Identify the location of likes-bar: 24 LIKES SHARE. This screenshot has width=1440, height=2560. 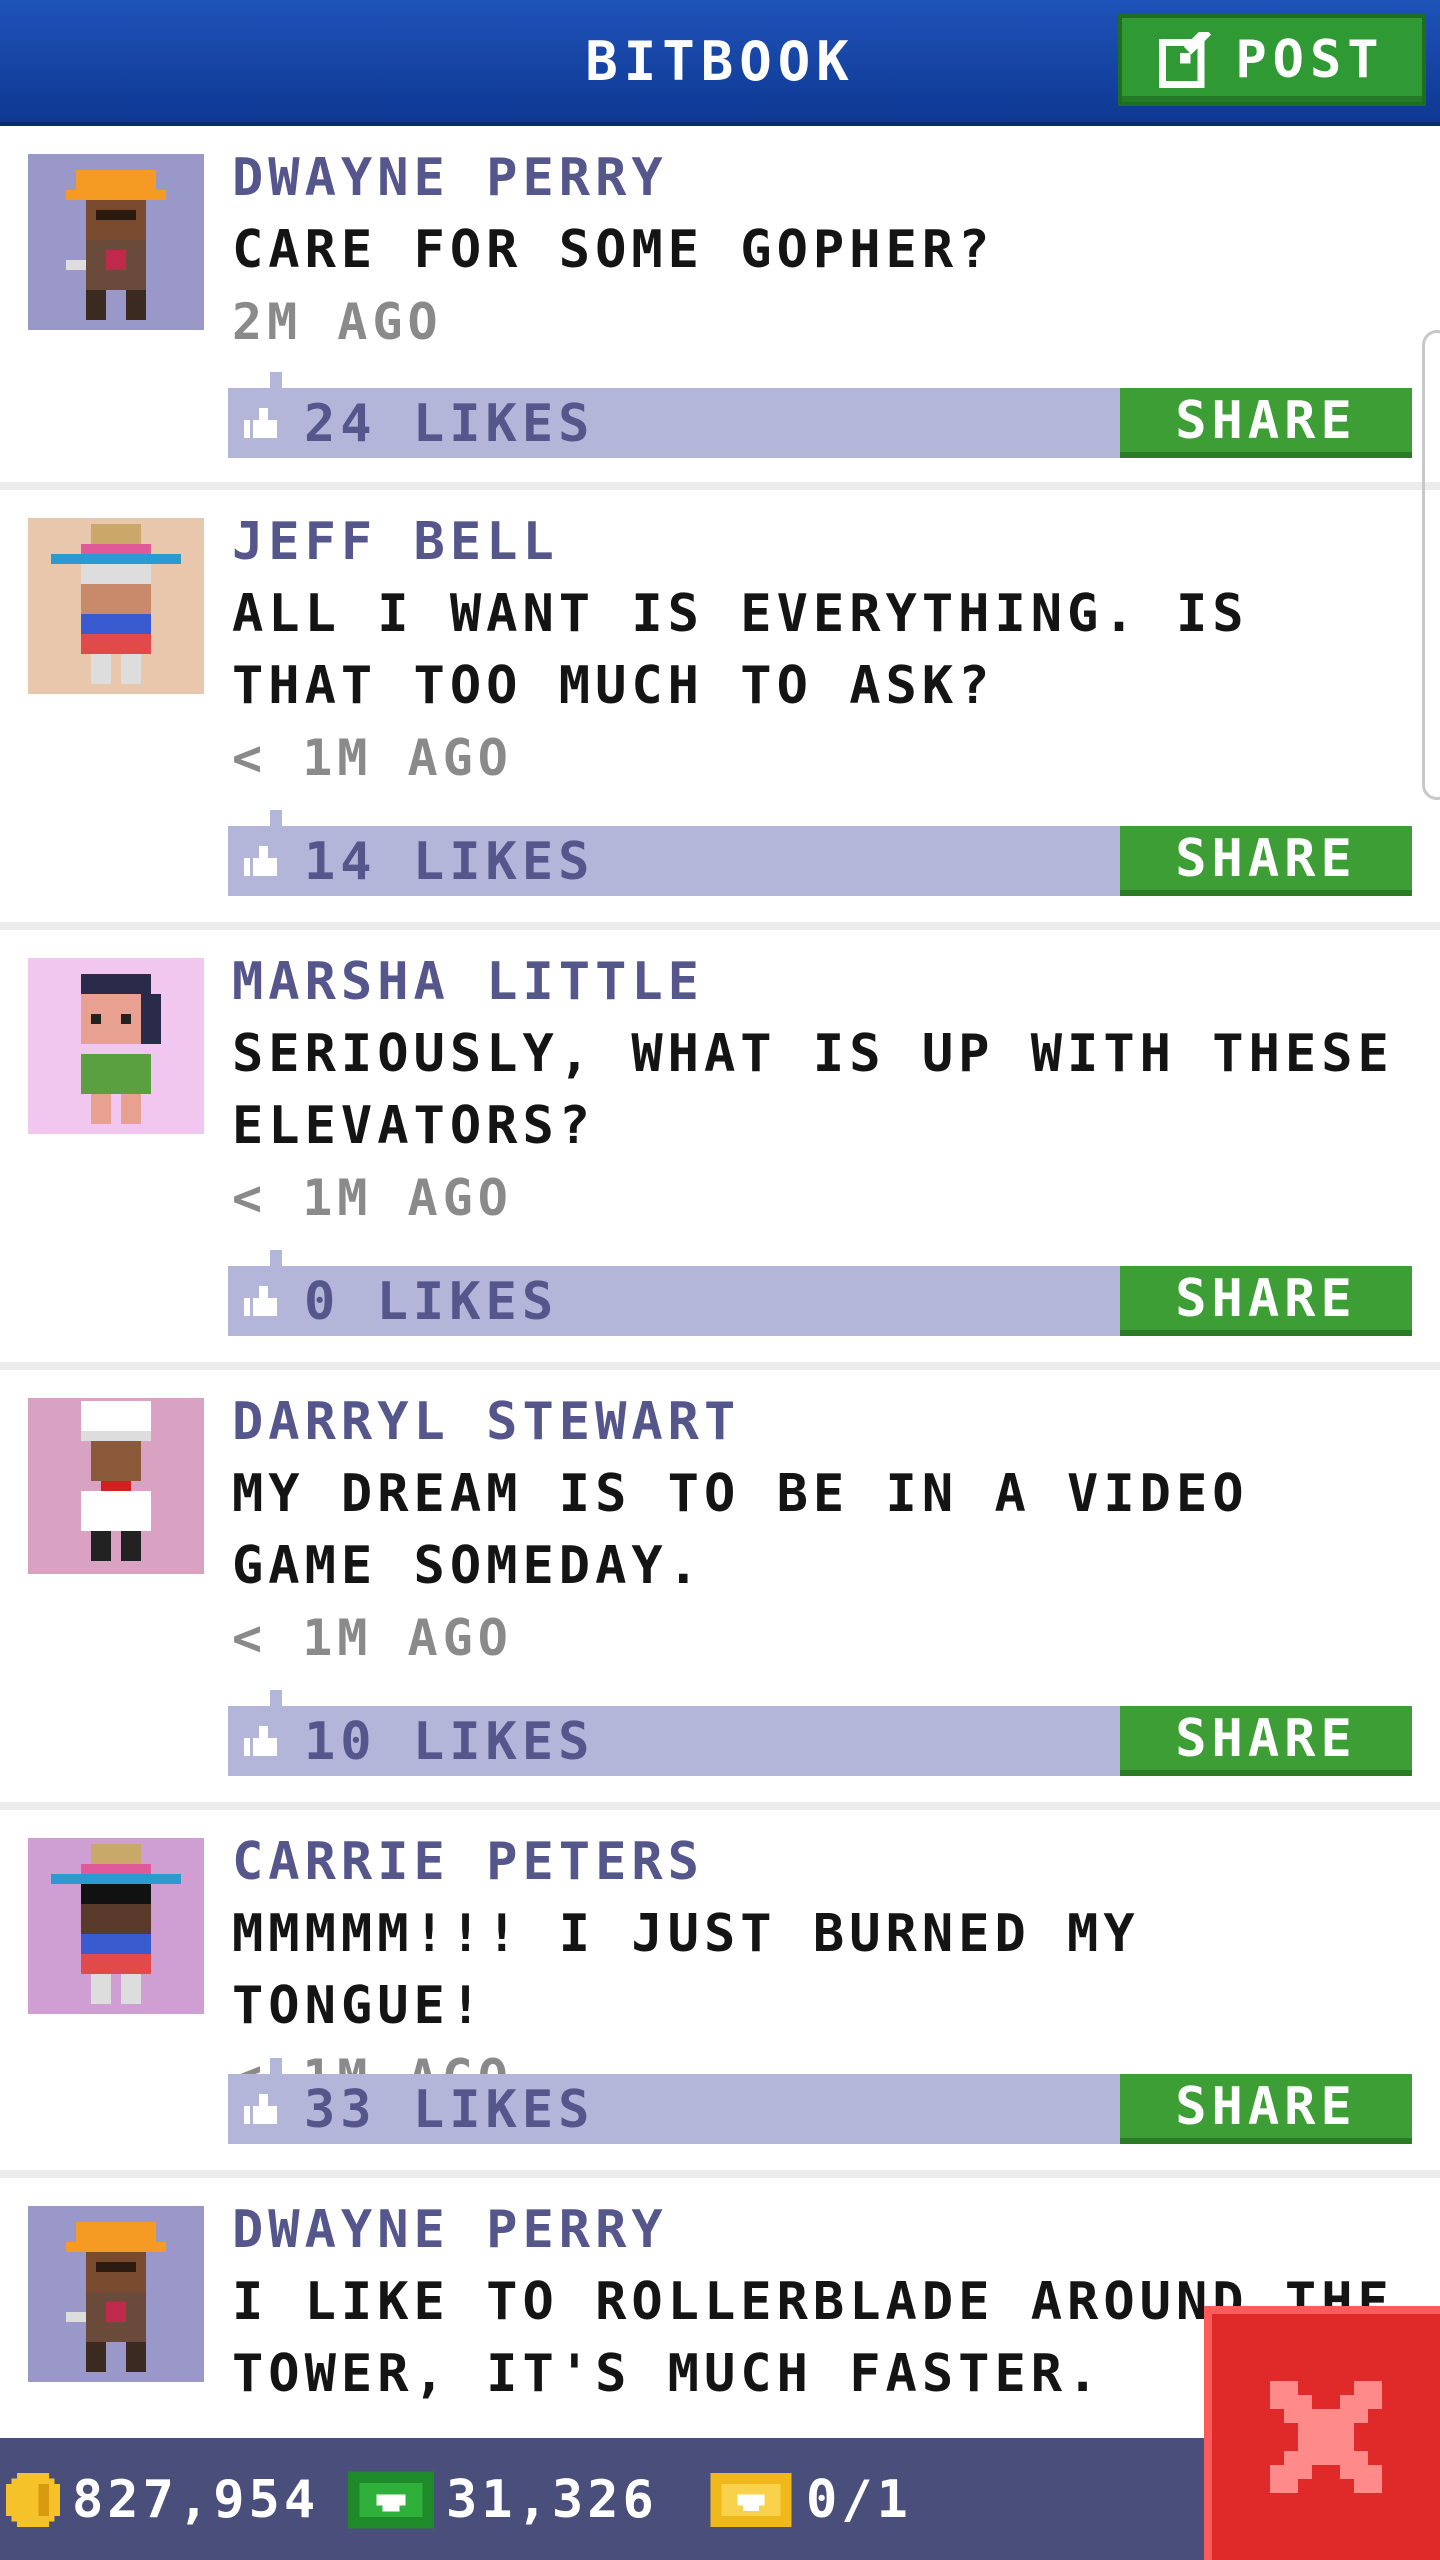
(820, 415).